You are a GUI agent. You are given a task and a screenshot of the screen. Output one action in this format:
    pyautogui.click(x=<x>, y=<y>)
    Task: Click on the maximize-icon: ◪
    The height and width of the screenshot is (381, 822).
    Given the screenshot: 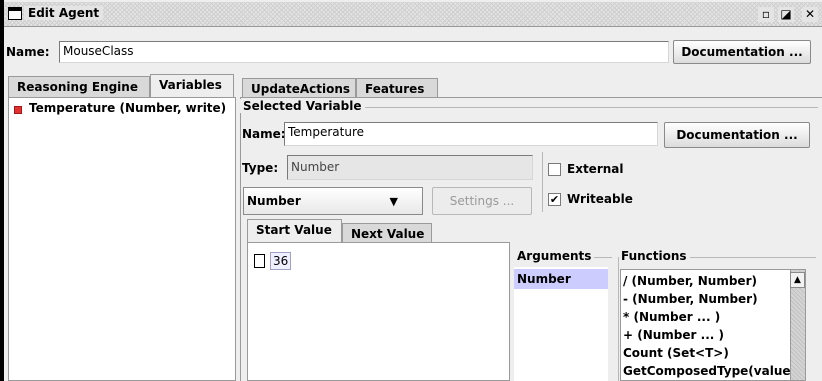 What is the action you would take?
    pyautogui.click(x=786, y=14)
    